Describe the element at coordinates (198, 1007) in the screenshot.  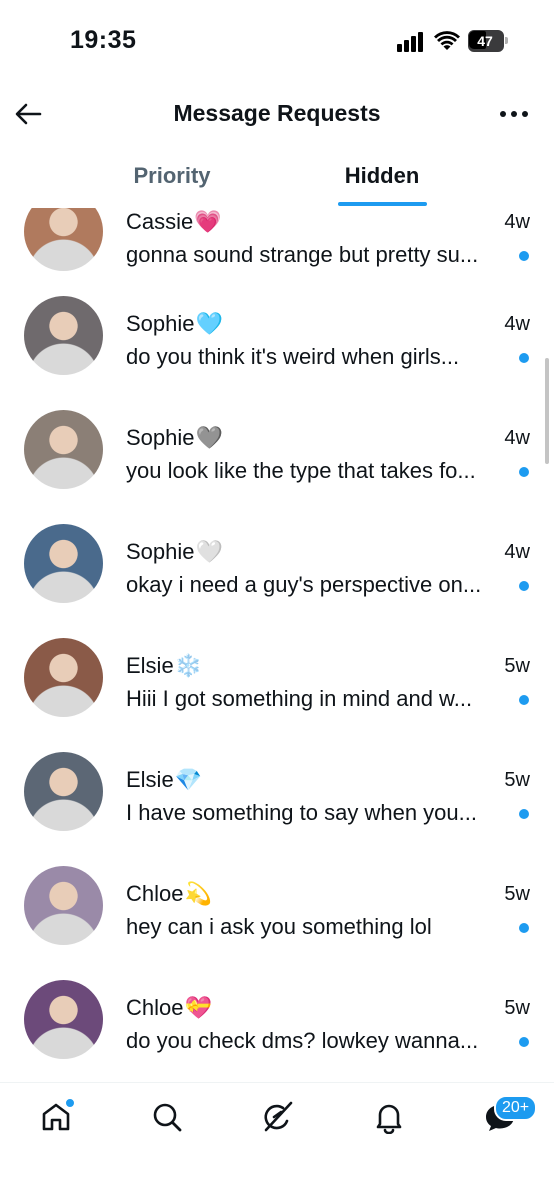
I see `sender-emoji: 💝` at that location.